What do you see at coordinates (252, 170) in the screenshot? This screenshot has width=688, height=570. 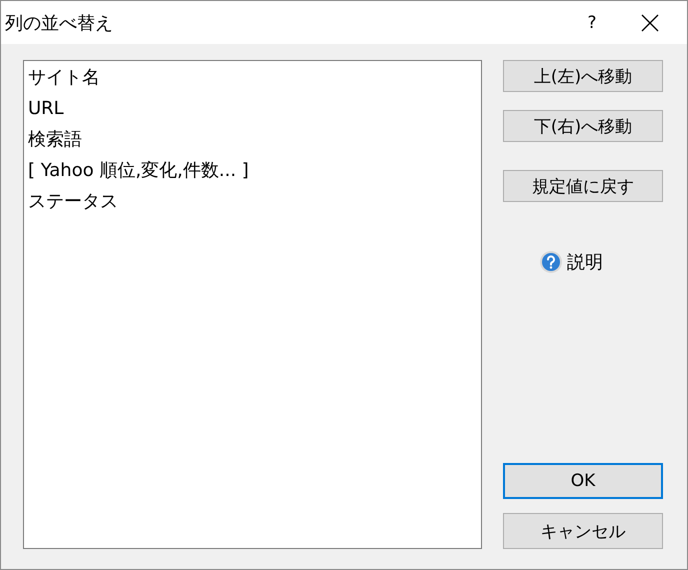 I see `list-item: [ Yahoo 順位,変化,件数... ]` at bounding box center [252, 170].